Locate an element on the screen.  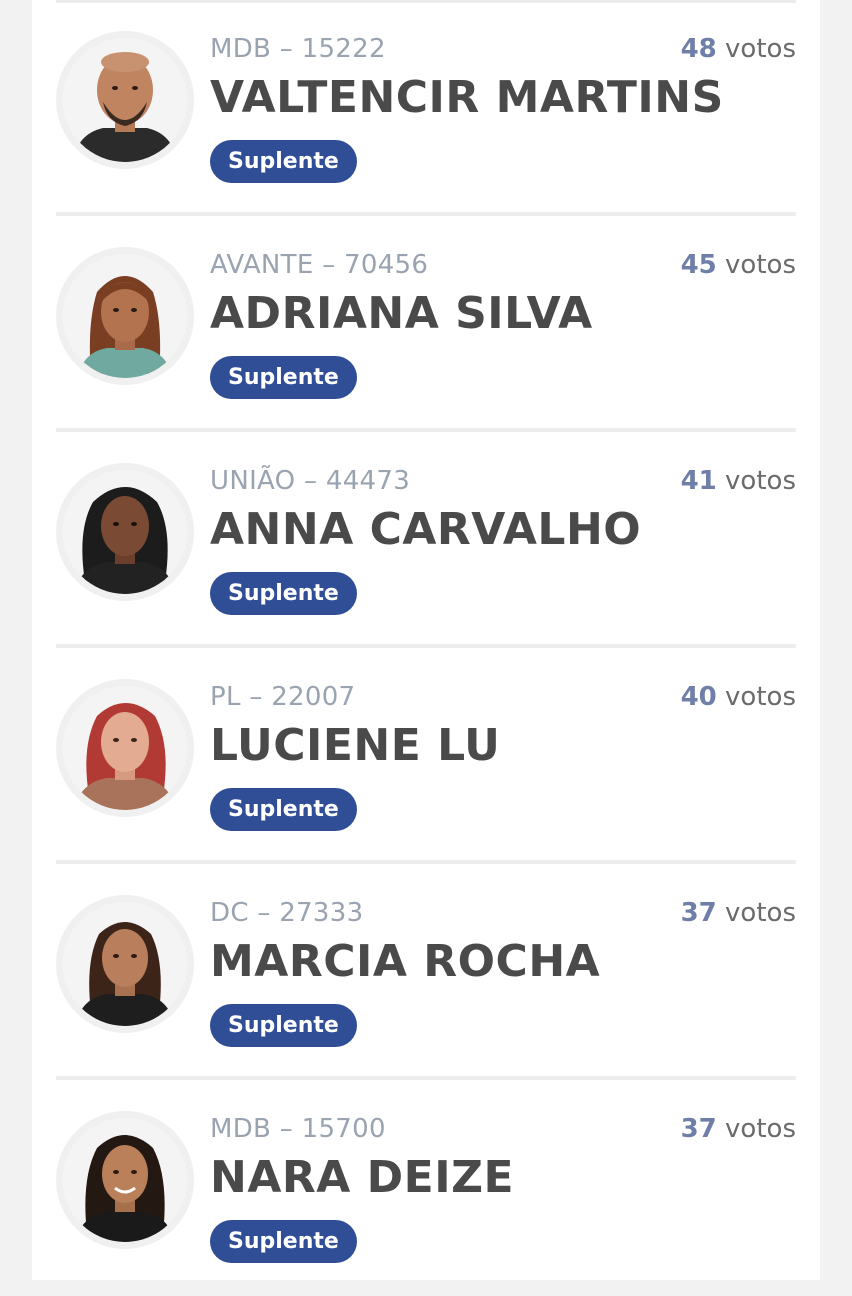
candidate-row: MDB – 15700 NARA DEIZE Suplente 37 votos is located at coordinates (426, 1188).